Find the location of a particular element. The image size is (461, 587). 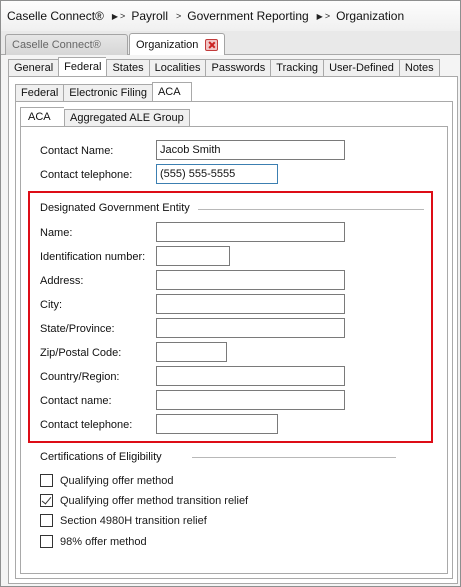

dge-country-label: Country/Region: is located at coordinates (80, 377).